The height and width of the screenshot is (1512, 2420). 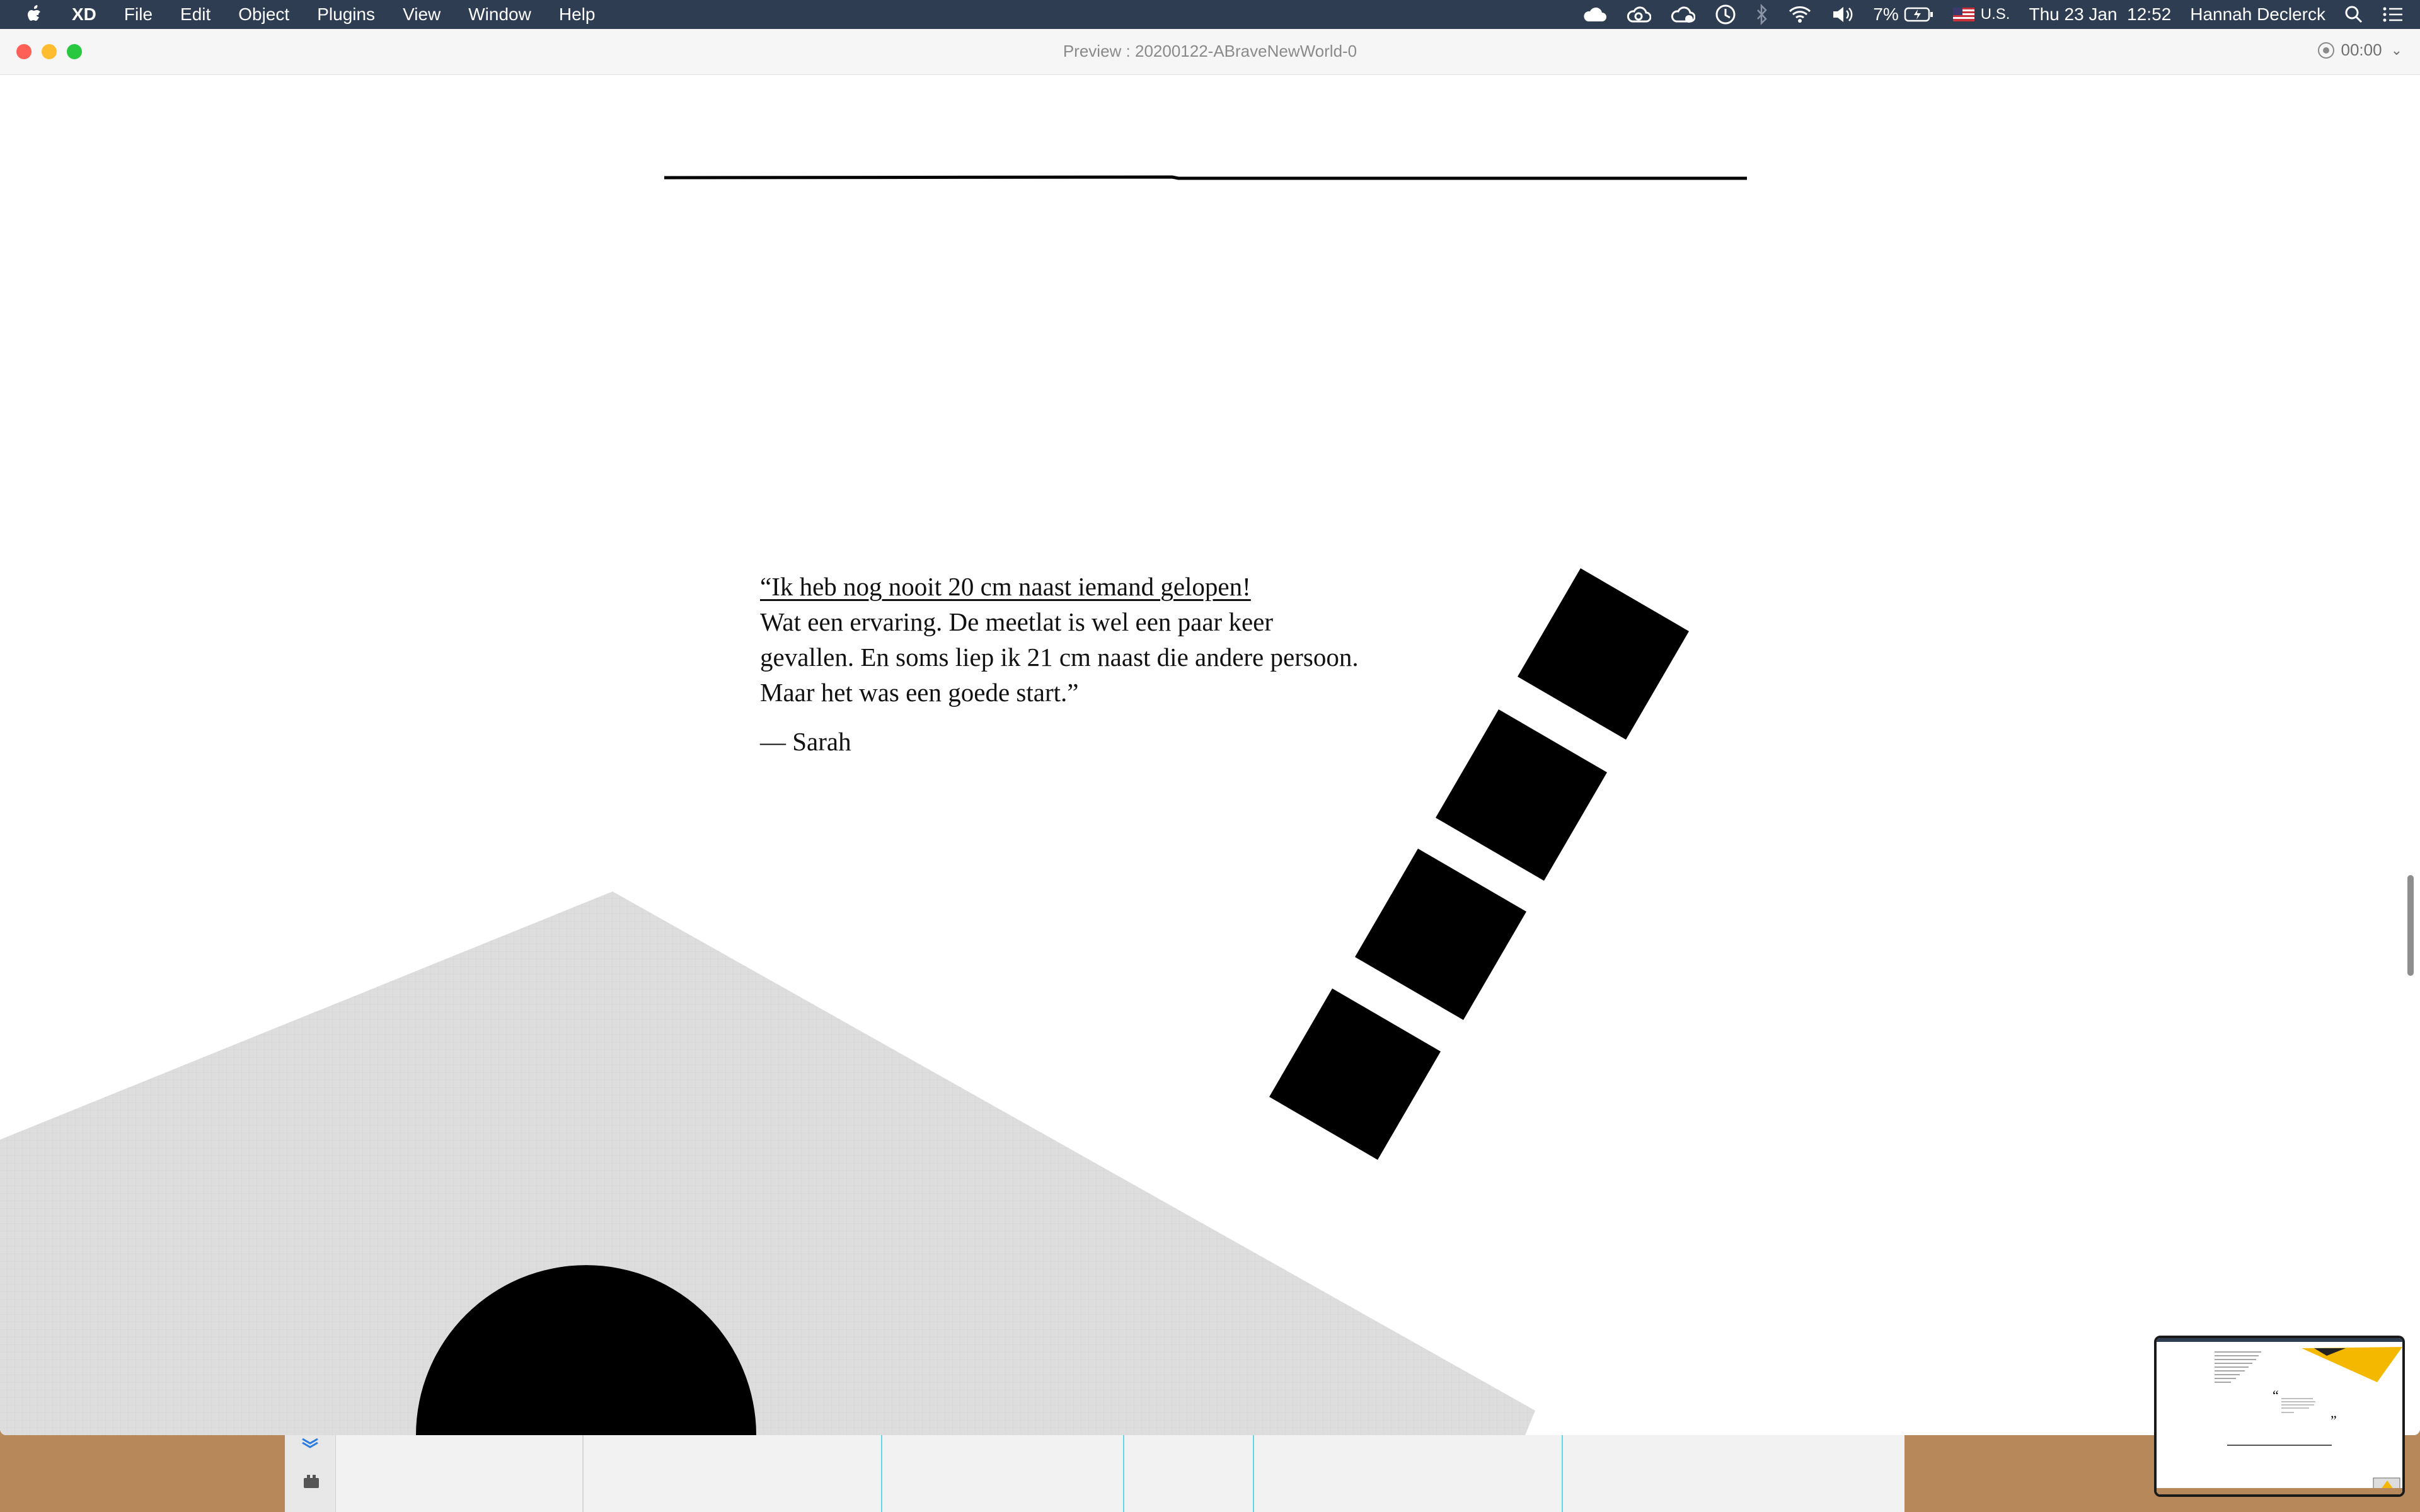 What do you see at coordinates (920, 692) in the screenshot?
I see `quote-line-4: Maar het was een goede start.”` at bounding box center [920, 692].